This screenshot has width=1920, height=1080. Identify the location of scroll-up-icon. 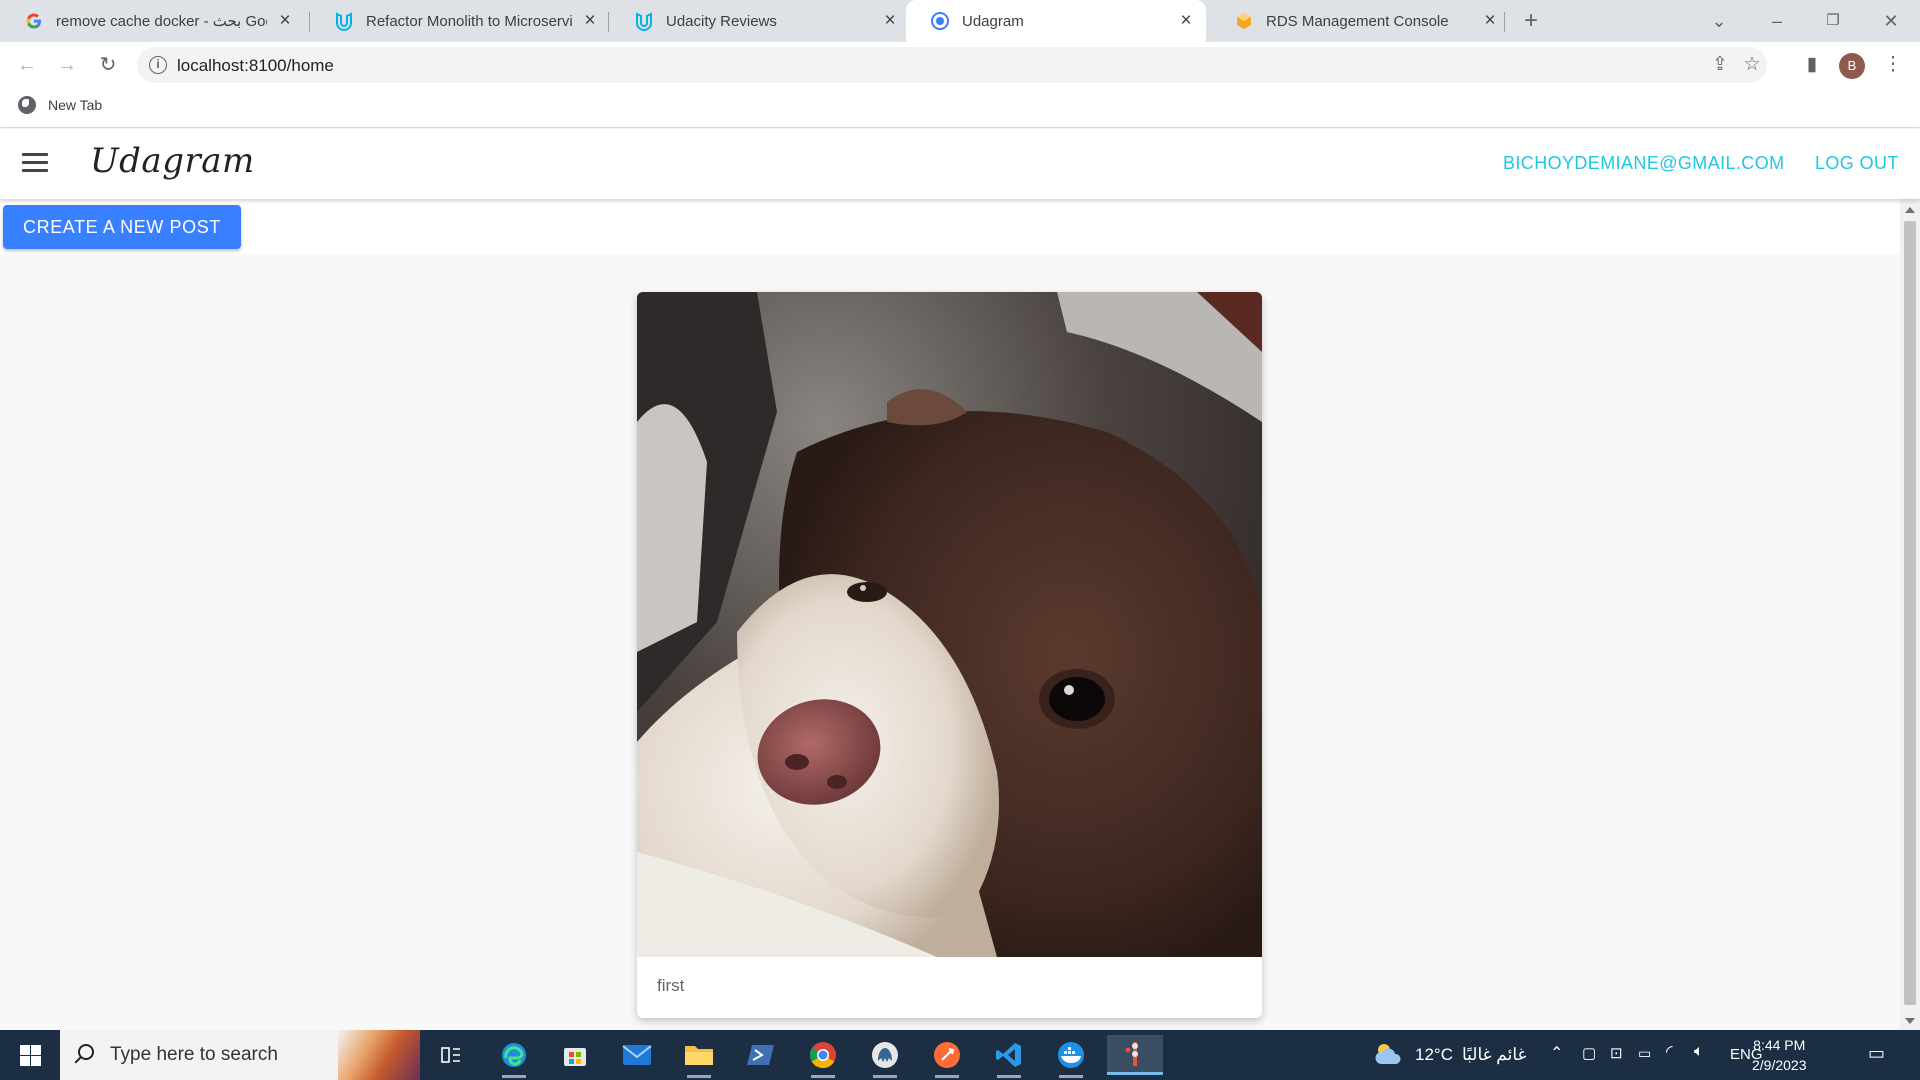
(1910, 210).